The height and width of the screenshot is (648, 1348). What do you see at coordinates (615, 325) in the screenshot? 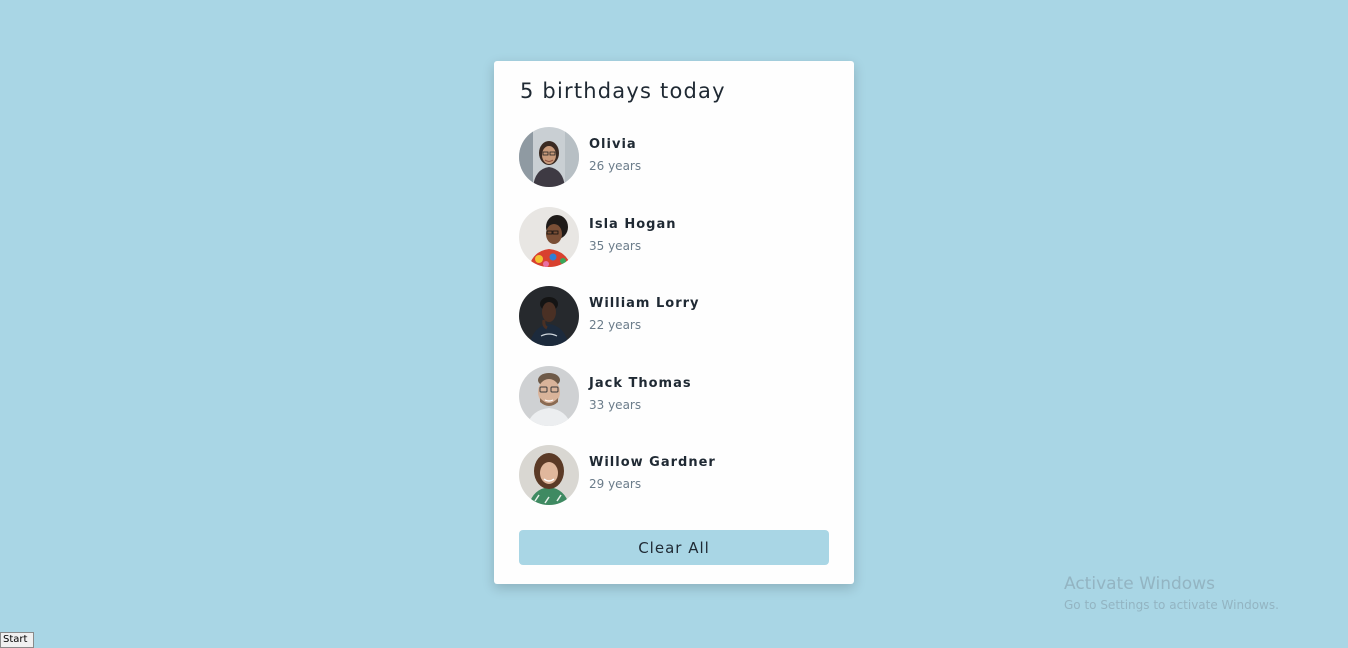
I see `person-age: 22 years` at bounding box center [615, 325].